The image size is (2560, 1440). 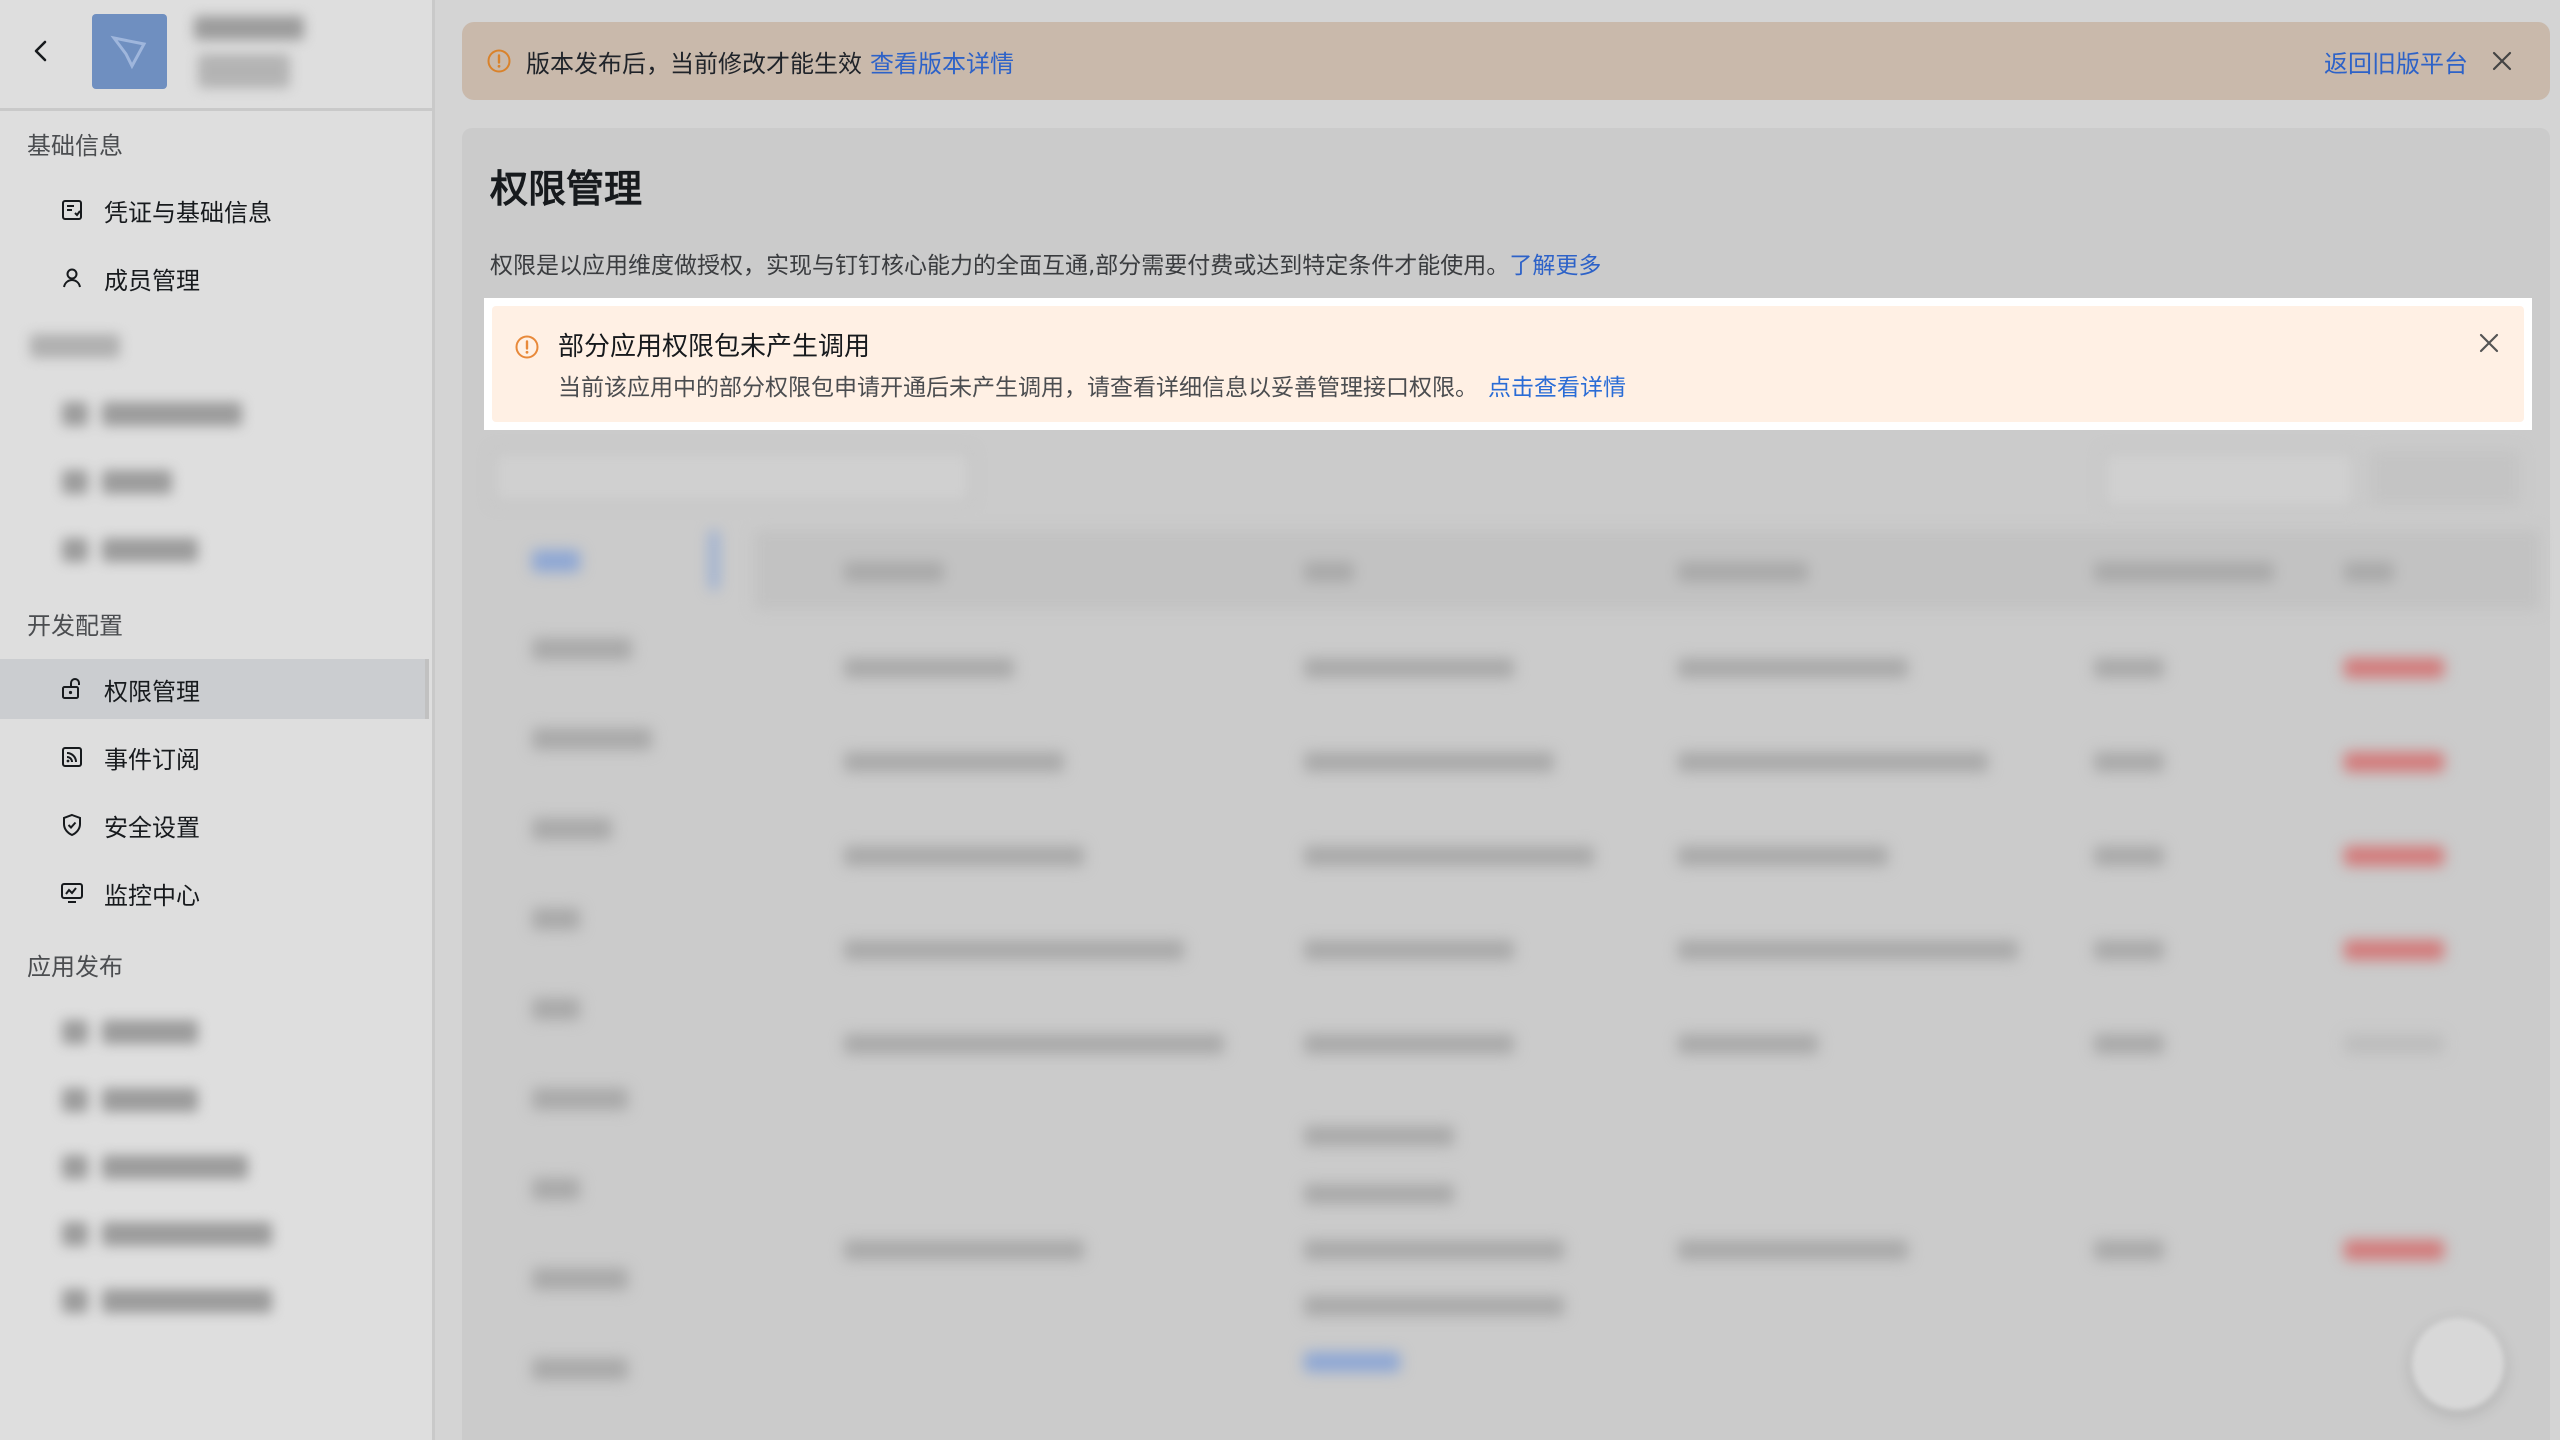 What do you see at coordinates (152, 759) in the screenshot?
I see `sidebar-item-label: 事件订阅` at bounding box center [152, 759].